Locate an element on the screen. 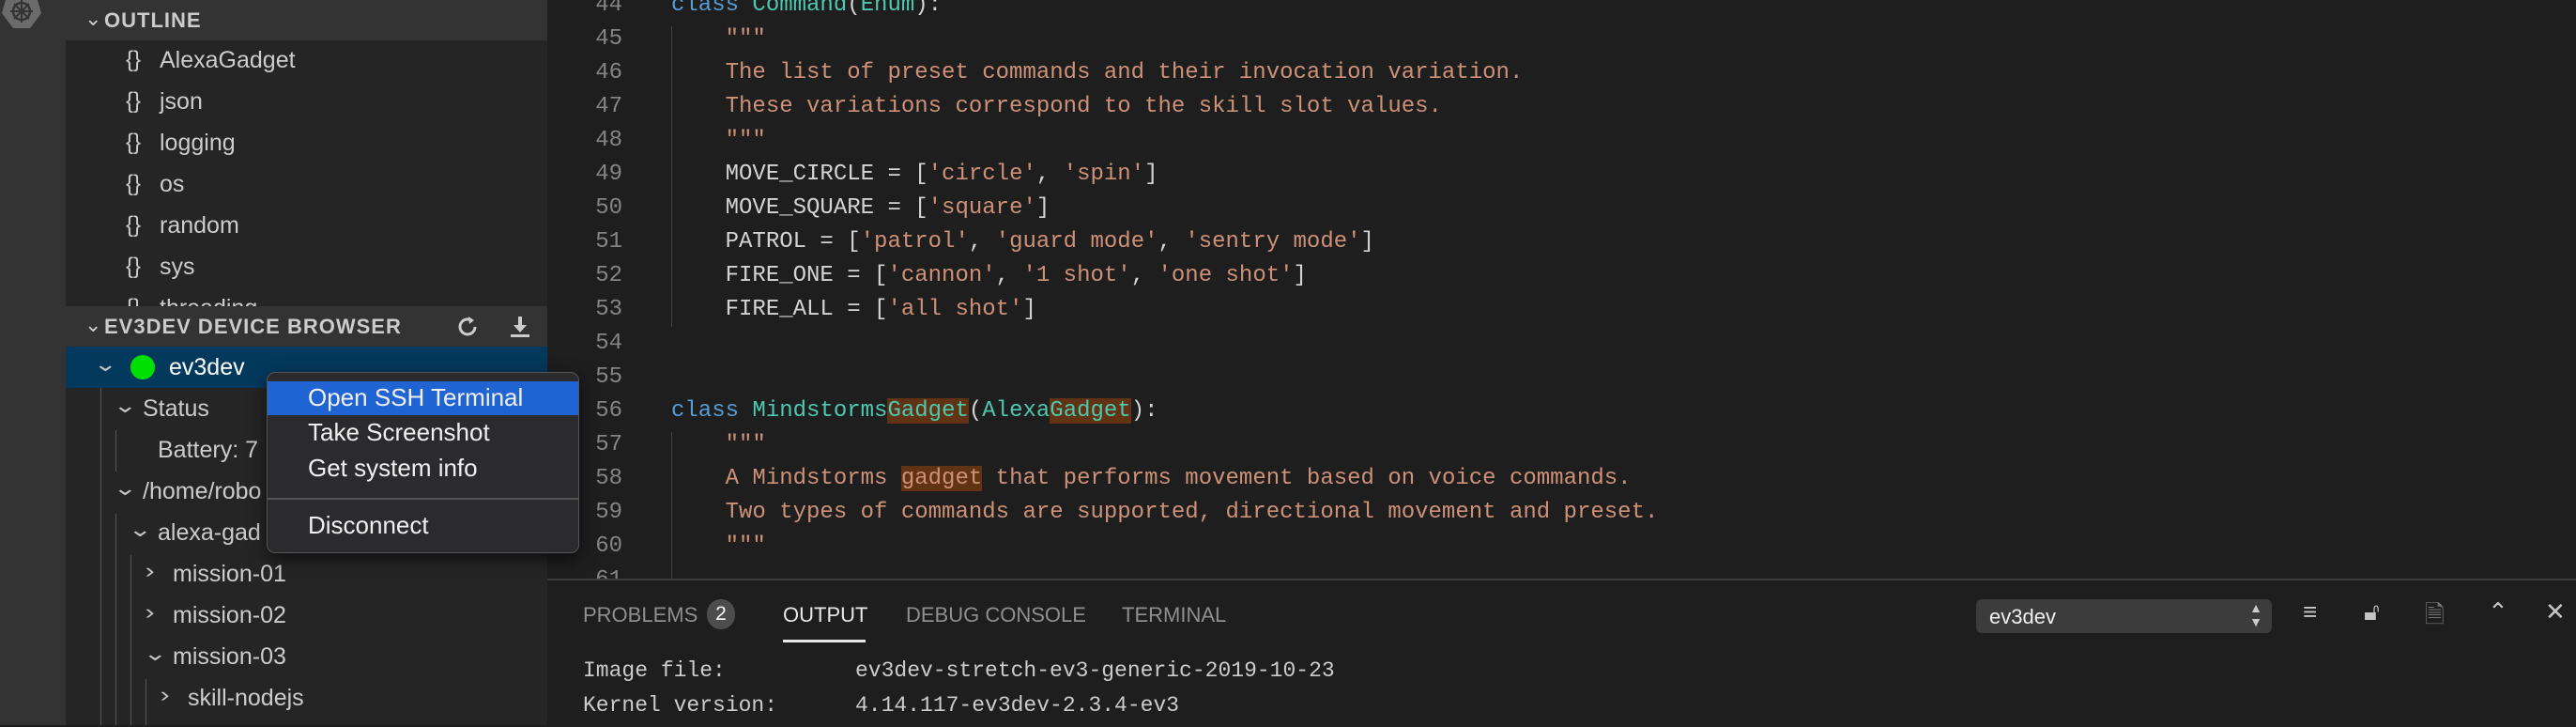 Image resolution: width=2576 pixels, height=727 pixels. code-line: class MindstormsGadget(AlexaGadget): is located at coordinates (915, 411).